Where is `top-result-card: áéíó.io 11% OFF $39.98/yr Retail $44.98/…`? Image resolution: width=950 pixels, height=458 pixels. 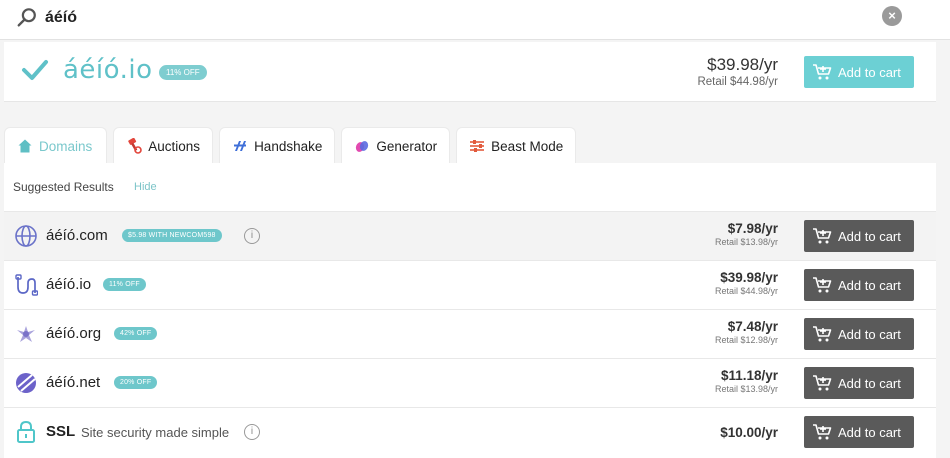 top-result-card: áéíó.io 11% OFF $39.98/yr Retail $44.98/… is located at coordinates (470, 72).